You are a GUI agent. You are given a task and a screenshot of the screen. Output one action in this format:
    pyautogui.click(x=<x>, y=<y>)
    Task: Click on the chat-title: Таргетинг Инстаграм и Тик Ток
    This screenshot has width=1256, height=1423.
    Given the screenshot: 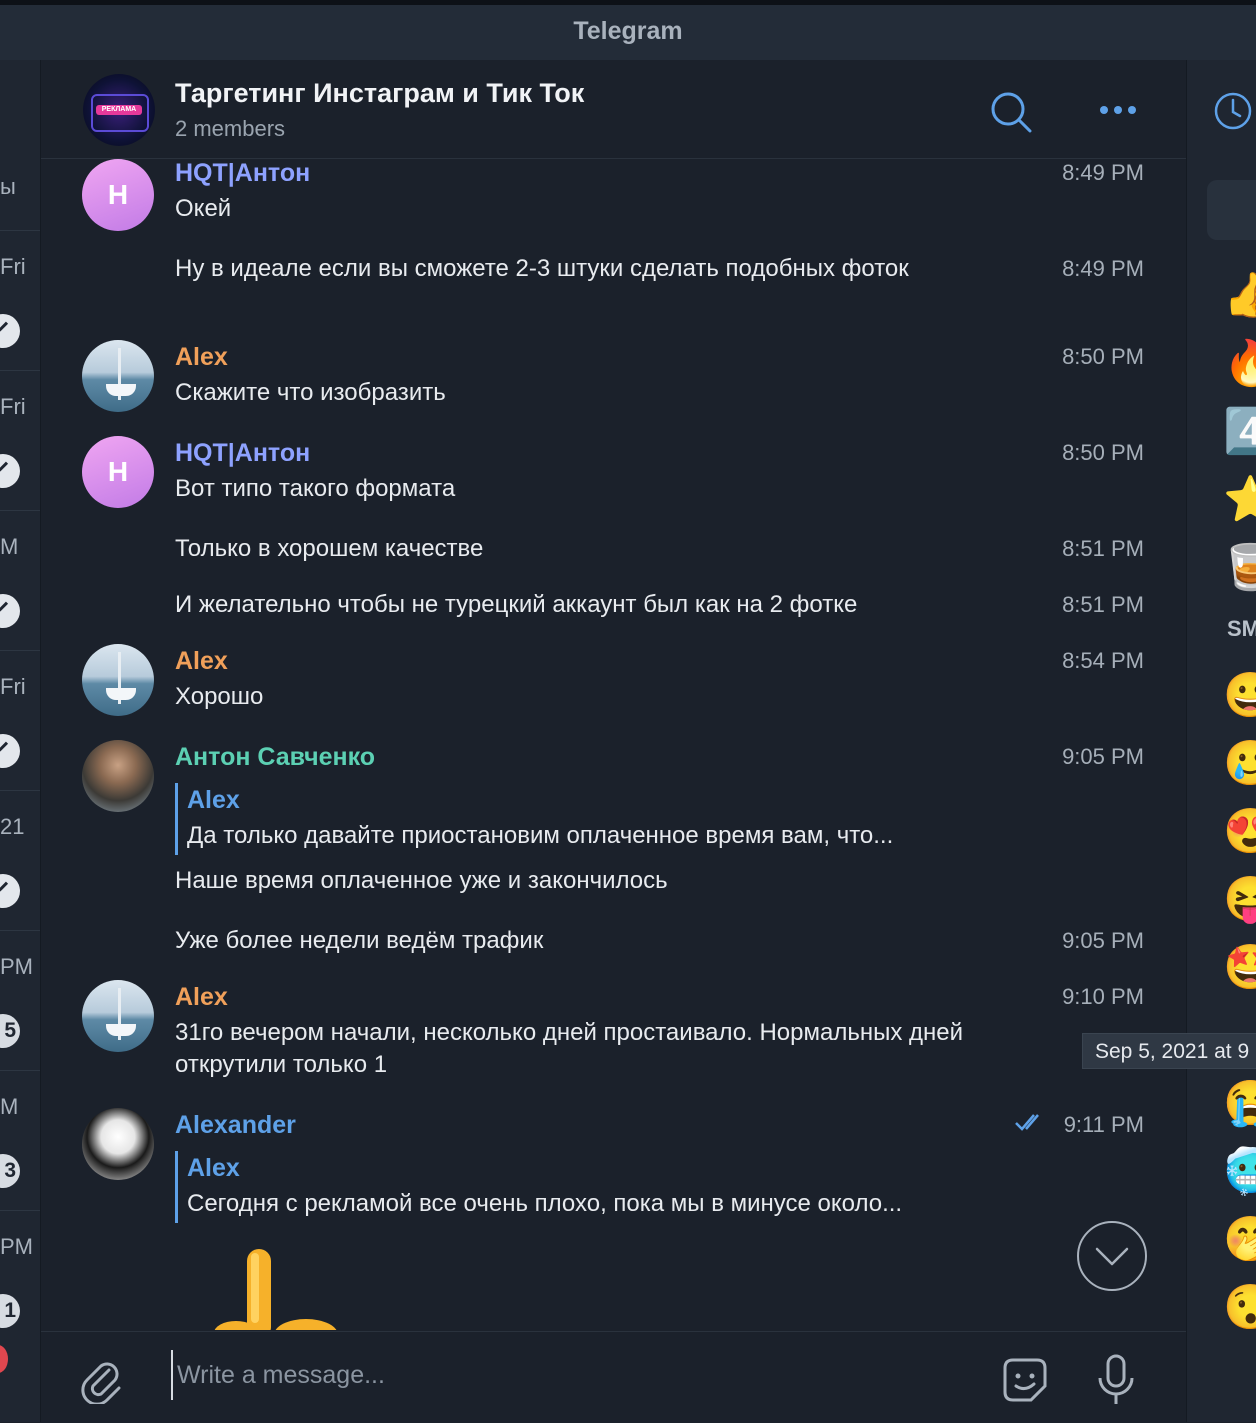 What is the action you would take?
    pyautogui.click(x=379, y=93)
    